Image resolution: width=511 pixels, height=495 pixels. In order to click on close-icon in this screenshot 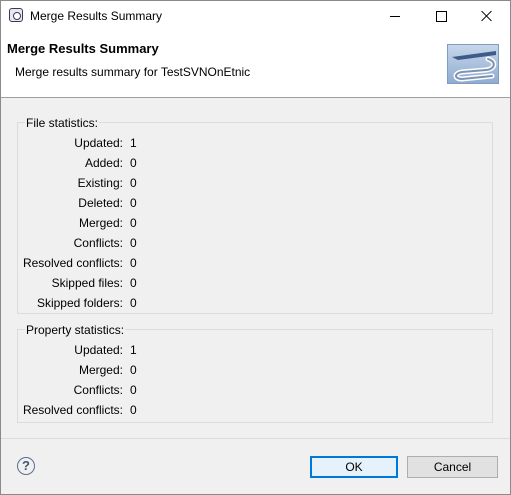, I will do `click(487, 16)`.